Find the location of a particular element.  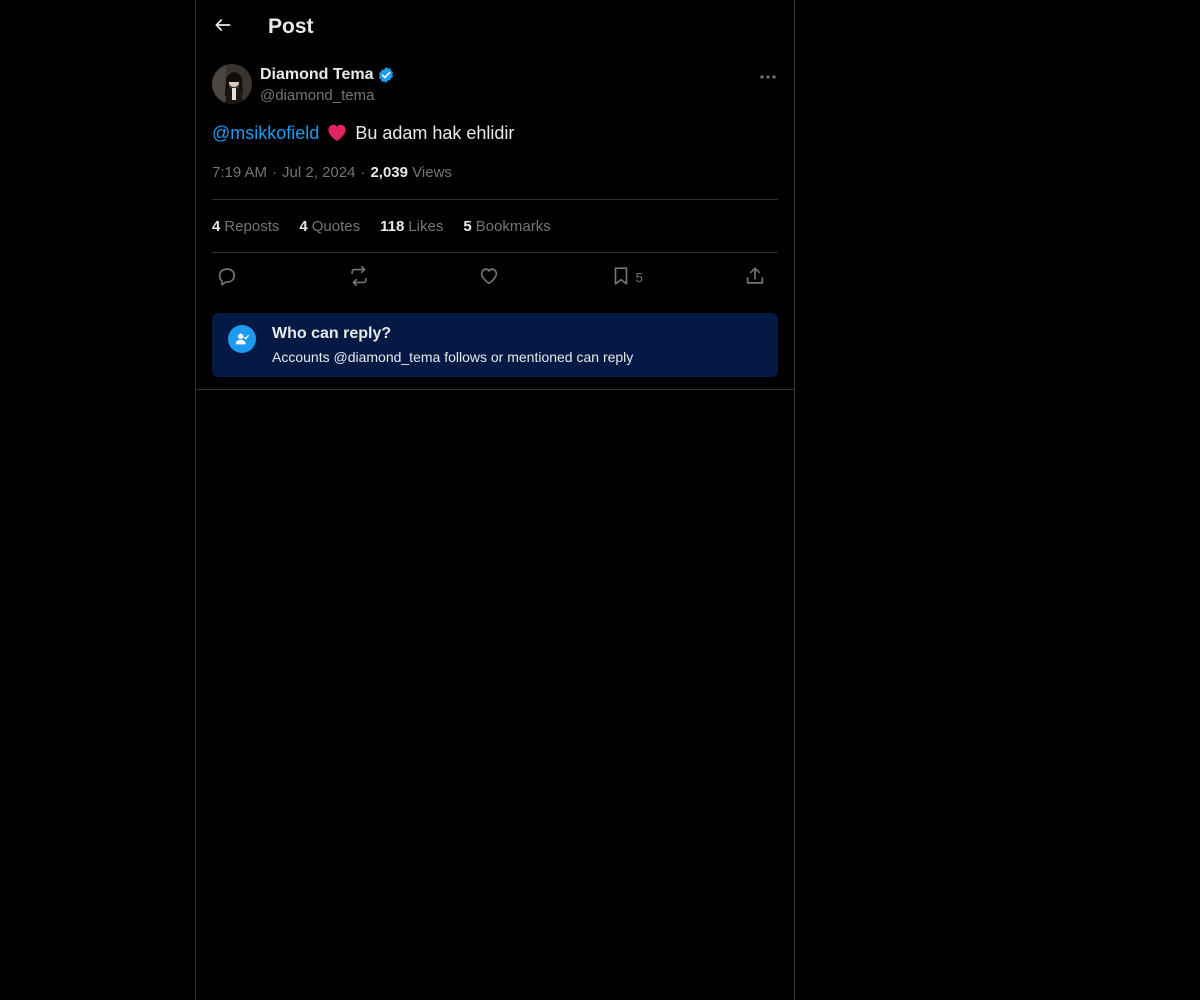

avatar is located at coordinates (232, 84).